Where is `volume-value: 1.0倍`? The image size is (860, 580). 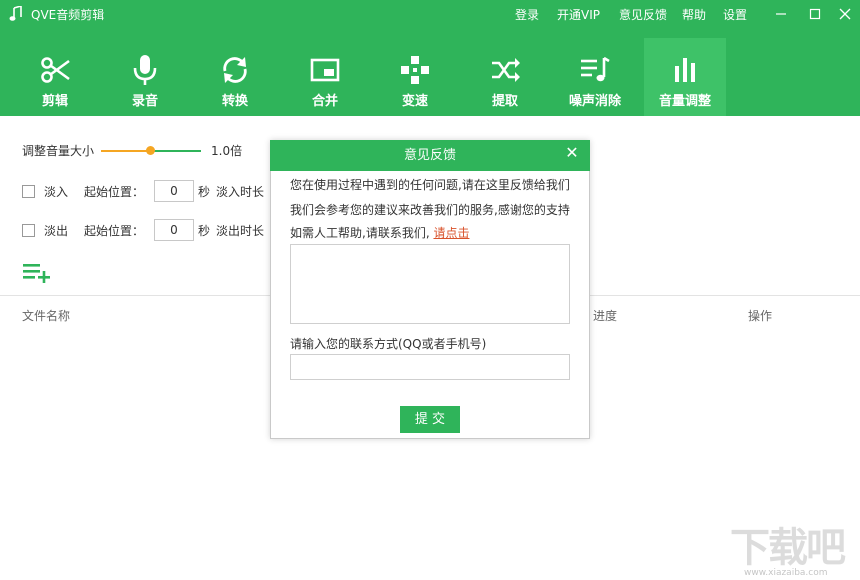
volume-value: 1.0倍 is located at coordinates (227, 151).